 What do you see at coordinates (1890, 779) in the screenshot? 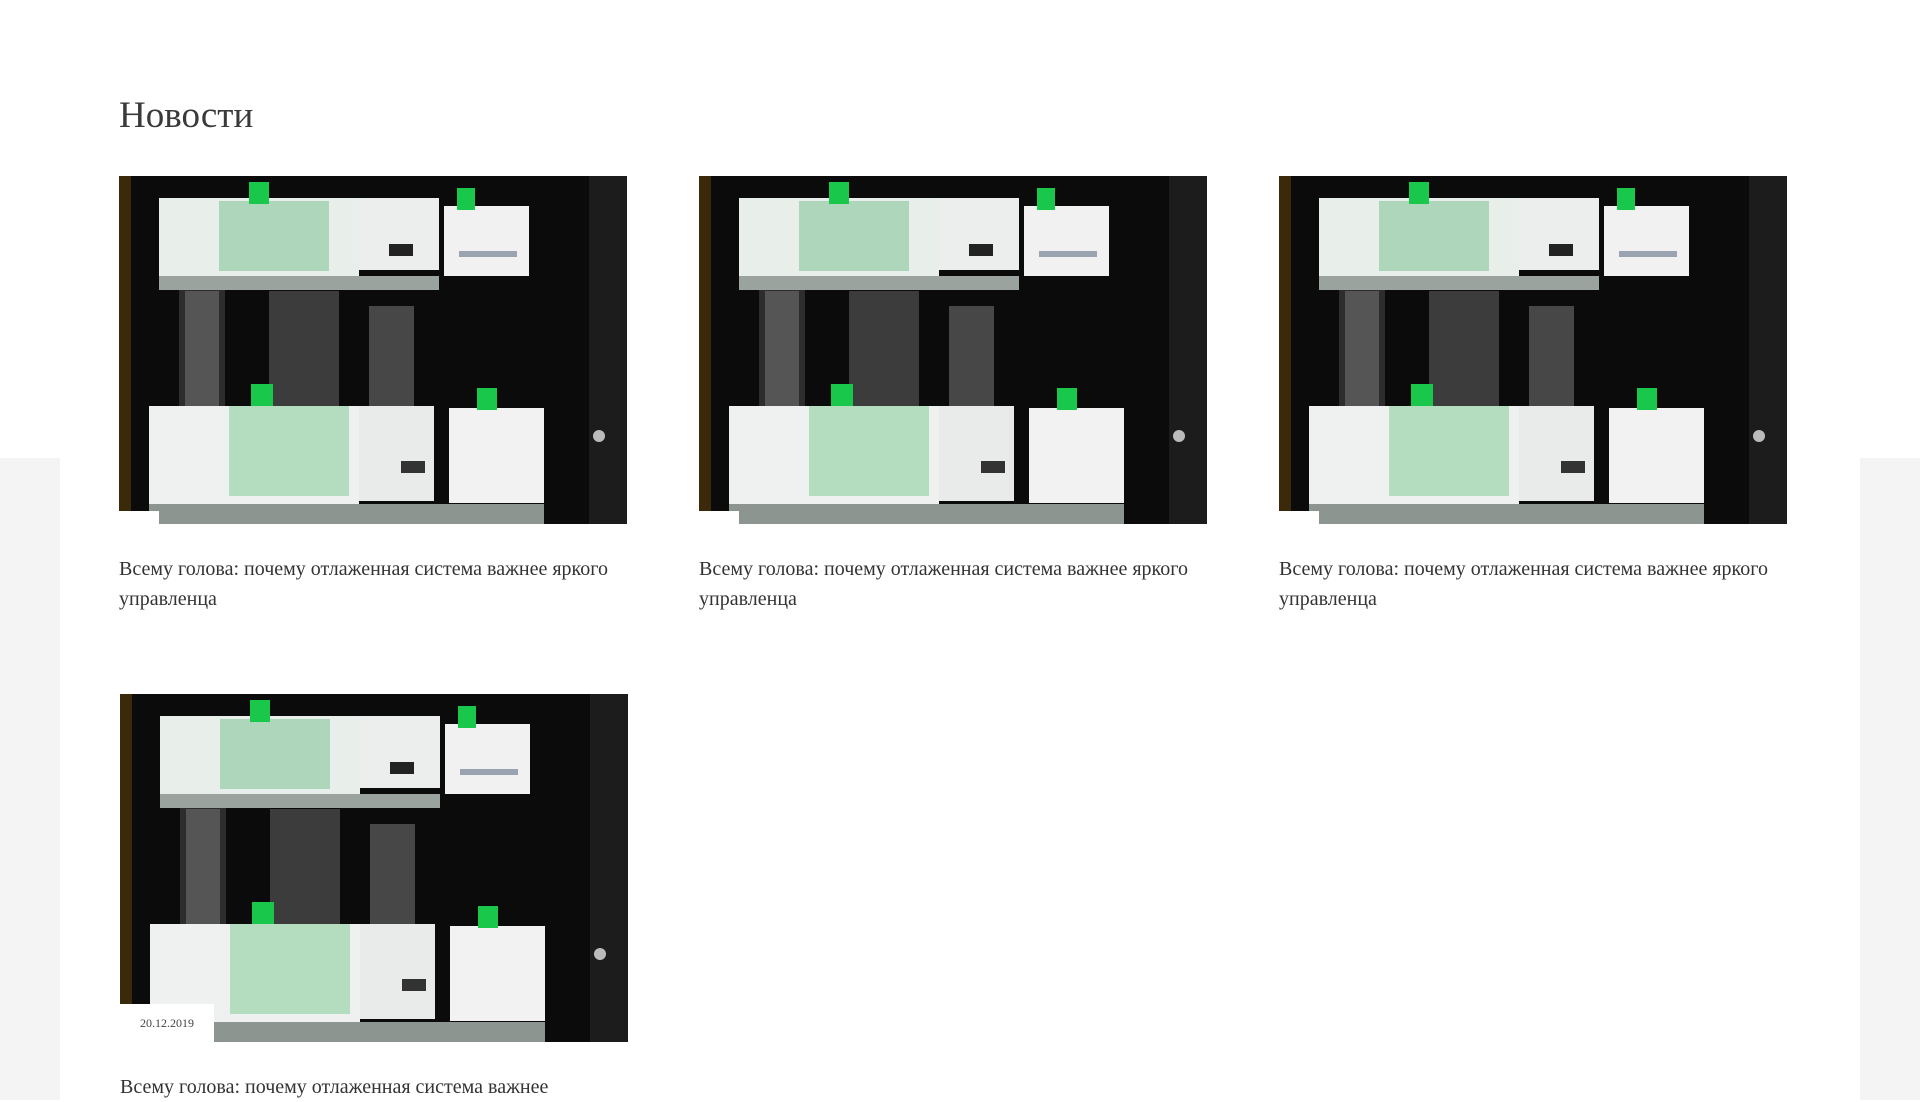
I see `right-side-band` at bounding box center [1890, 779].